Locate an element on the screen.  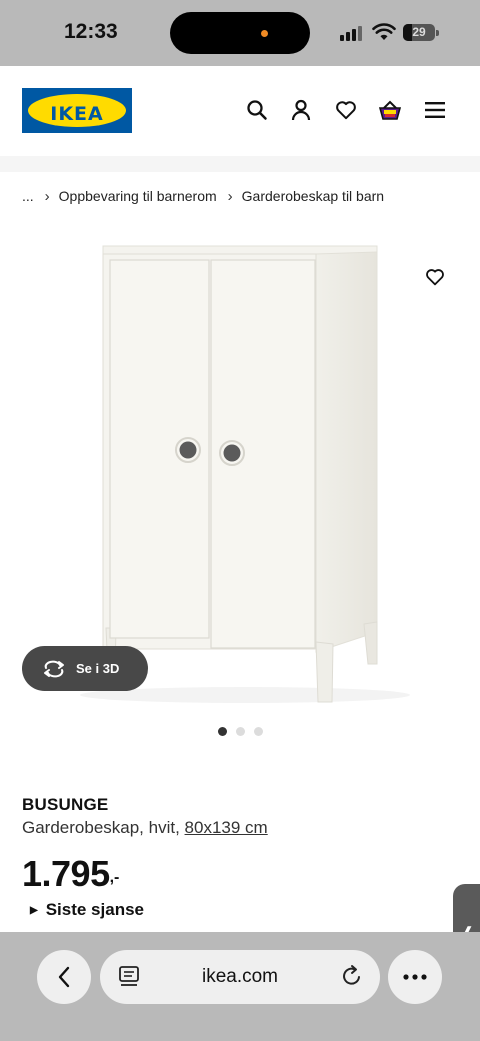
breadcrumb-item-children-storage: Oppbevaring til barnerom is located at coordinates (138, 196).